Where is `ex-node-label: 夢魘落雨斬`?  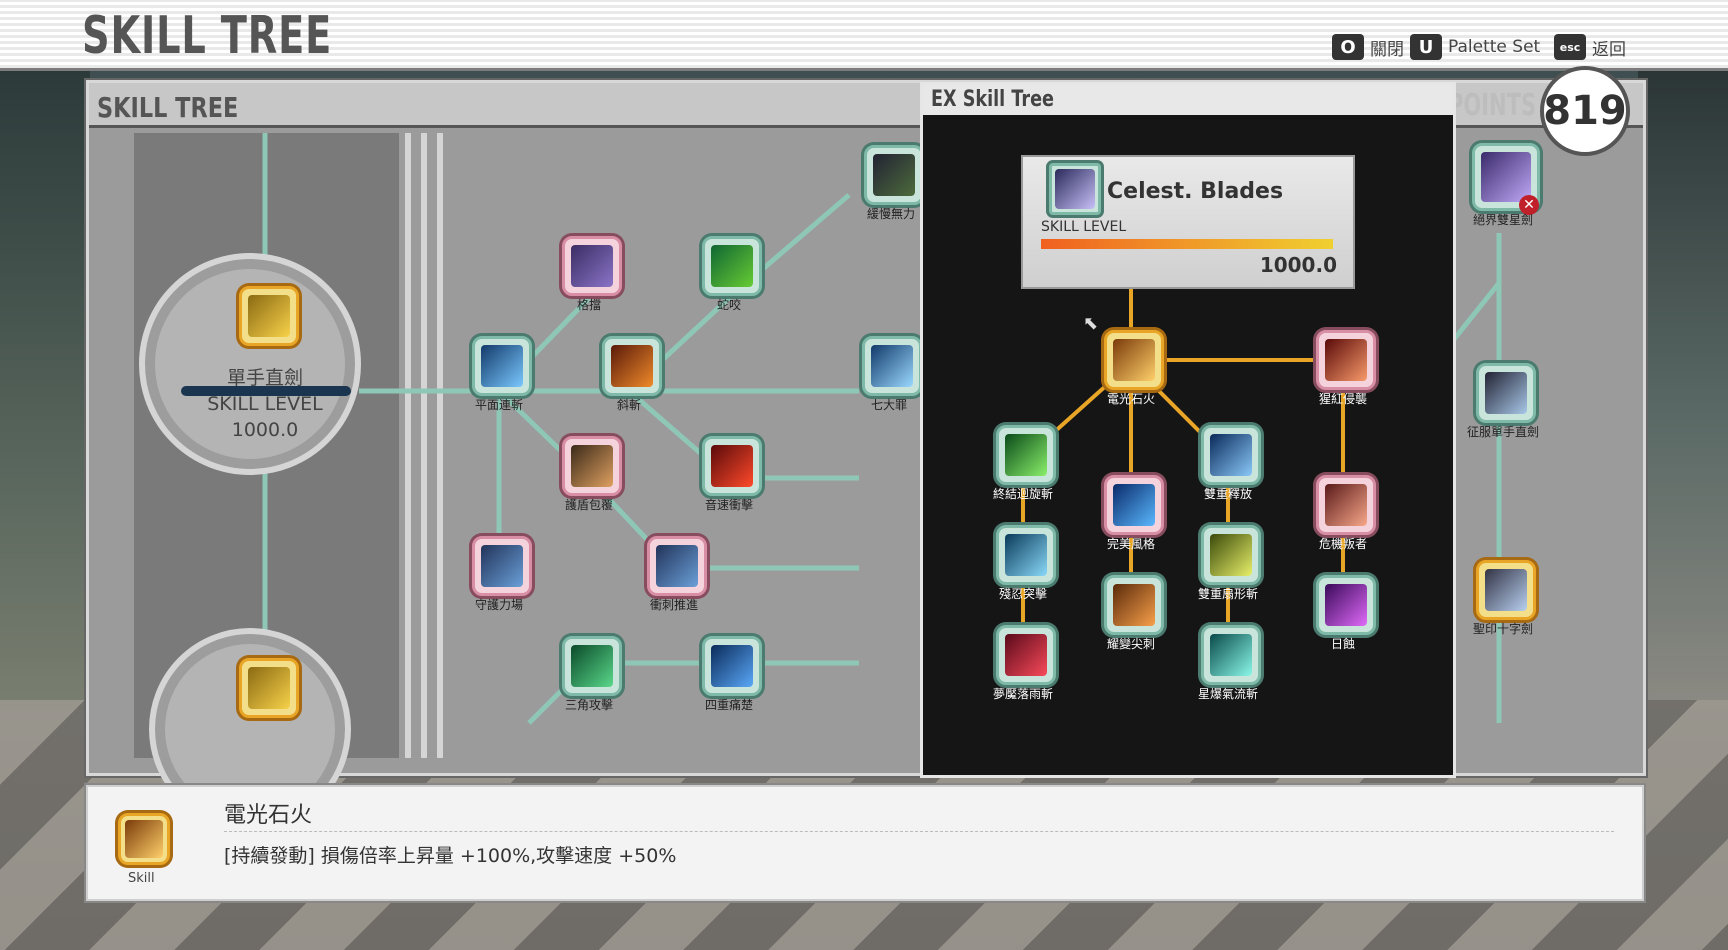 ex-node-label: 夢魘落雨斬 is located at coordinates (1022, 694).